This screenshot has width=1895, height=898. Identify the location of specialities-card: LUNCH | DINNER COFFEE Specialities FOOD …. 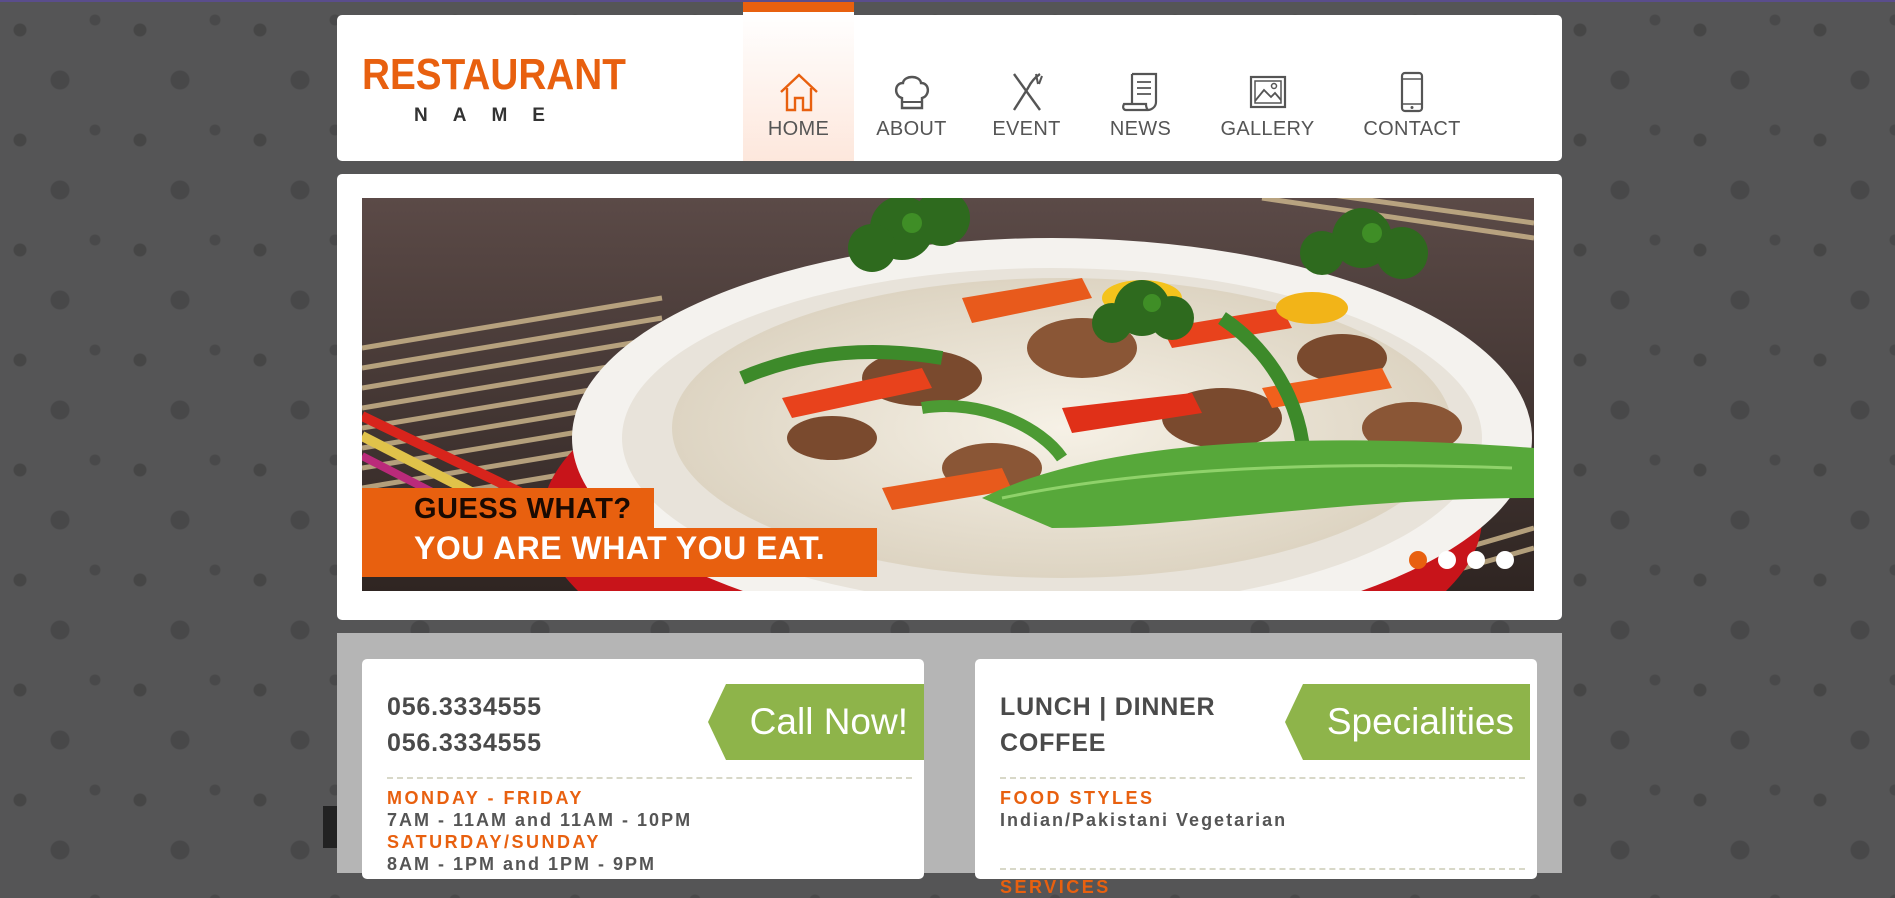
(1256, 778).